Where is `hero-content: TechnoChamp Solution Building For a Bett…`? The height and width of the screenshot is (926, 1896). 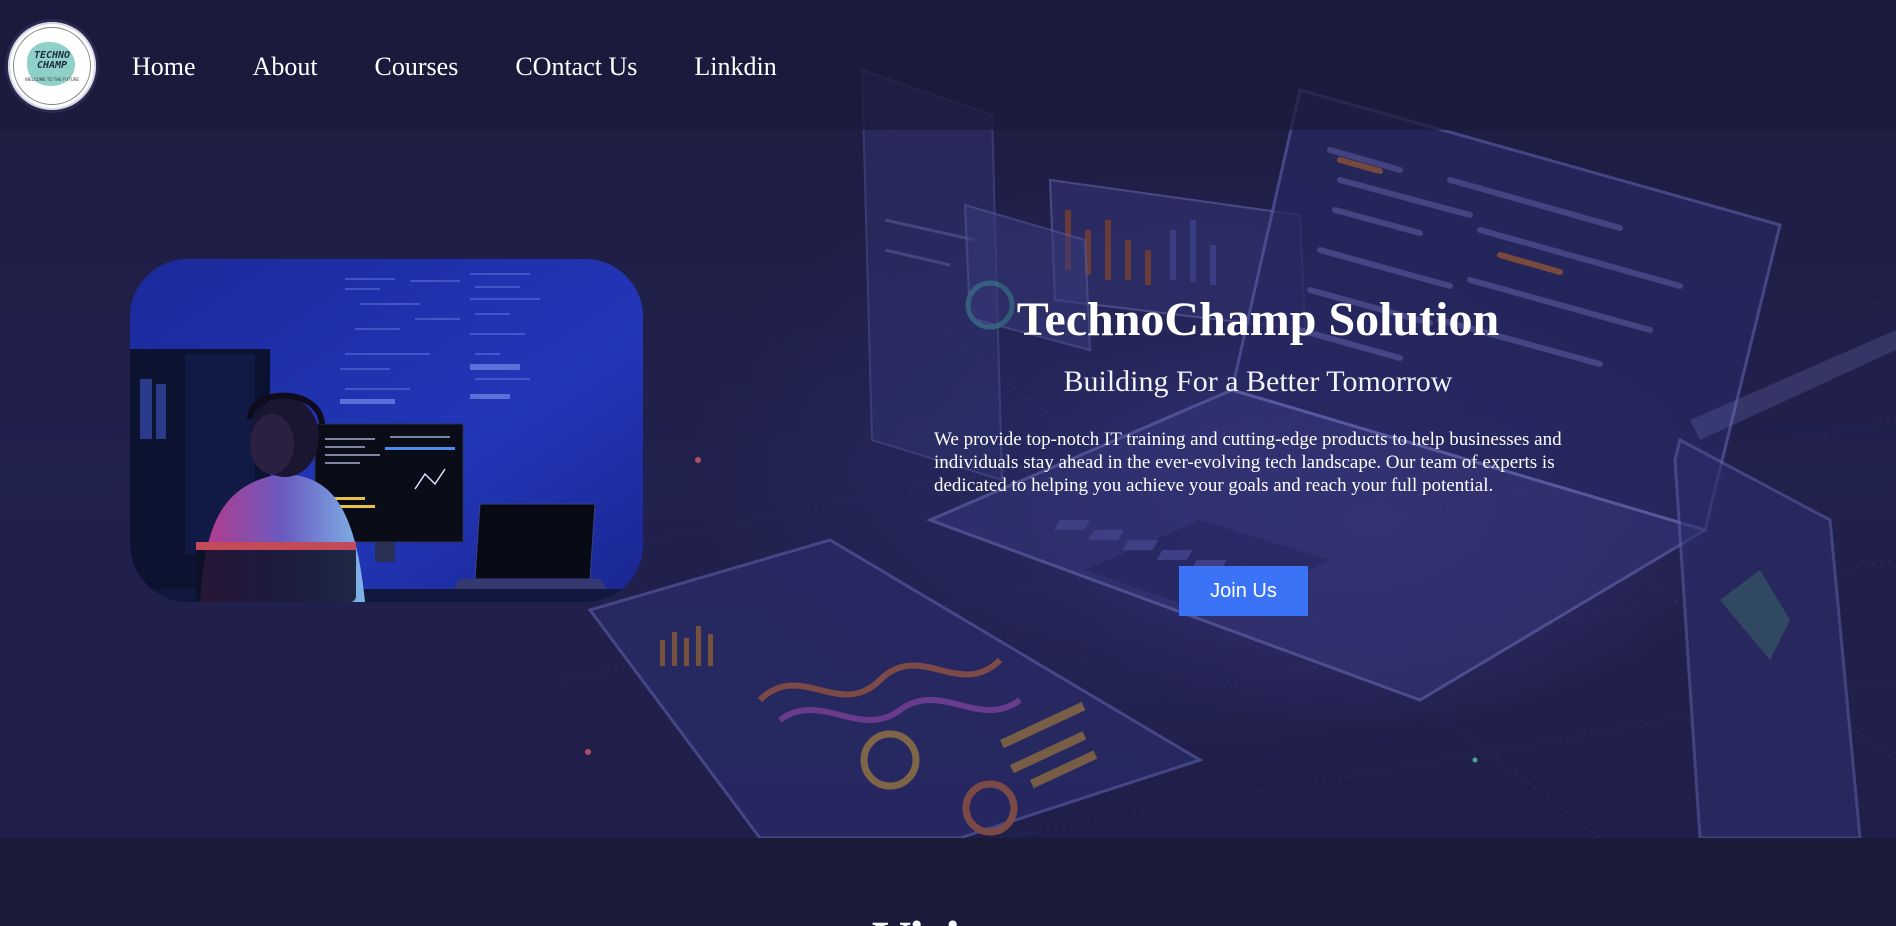 hero-content: TechnoChamp Solution Building For a Bett… is located at coordinates (1258, 393).